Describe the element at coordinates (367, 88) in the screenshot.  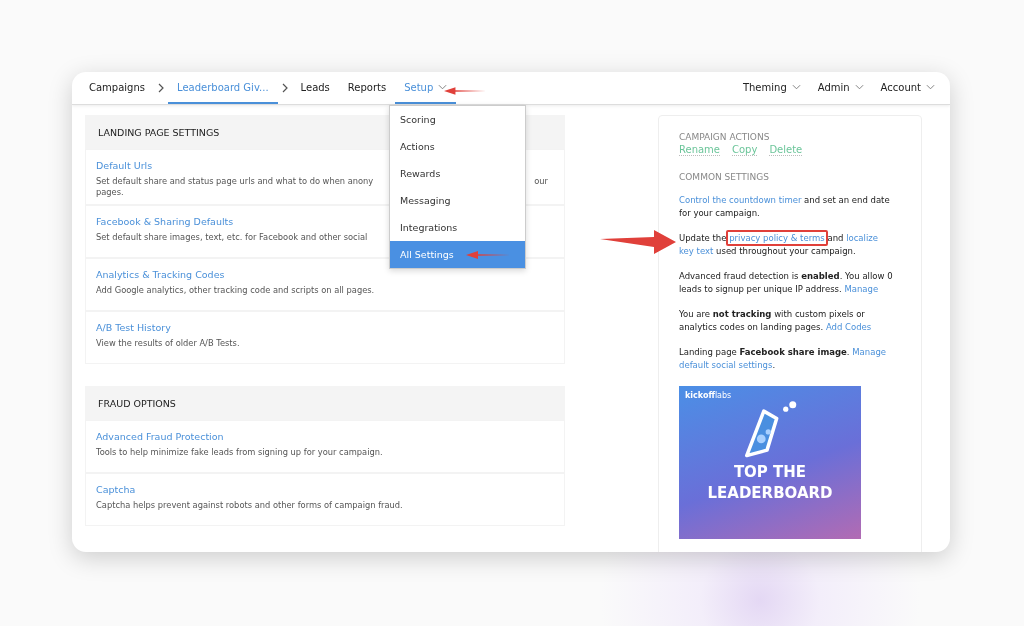
I see `nav-tab: Reports` at that location.